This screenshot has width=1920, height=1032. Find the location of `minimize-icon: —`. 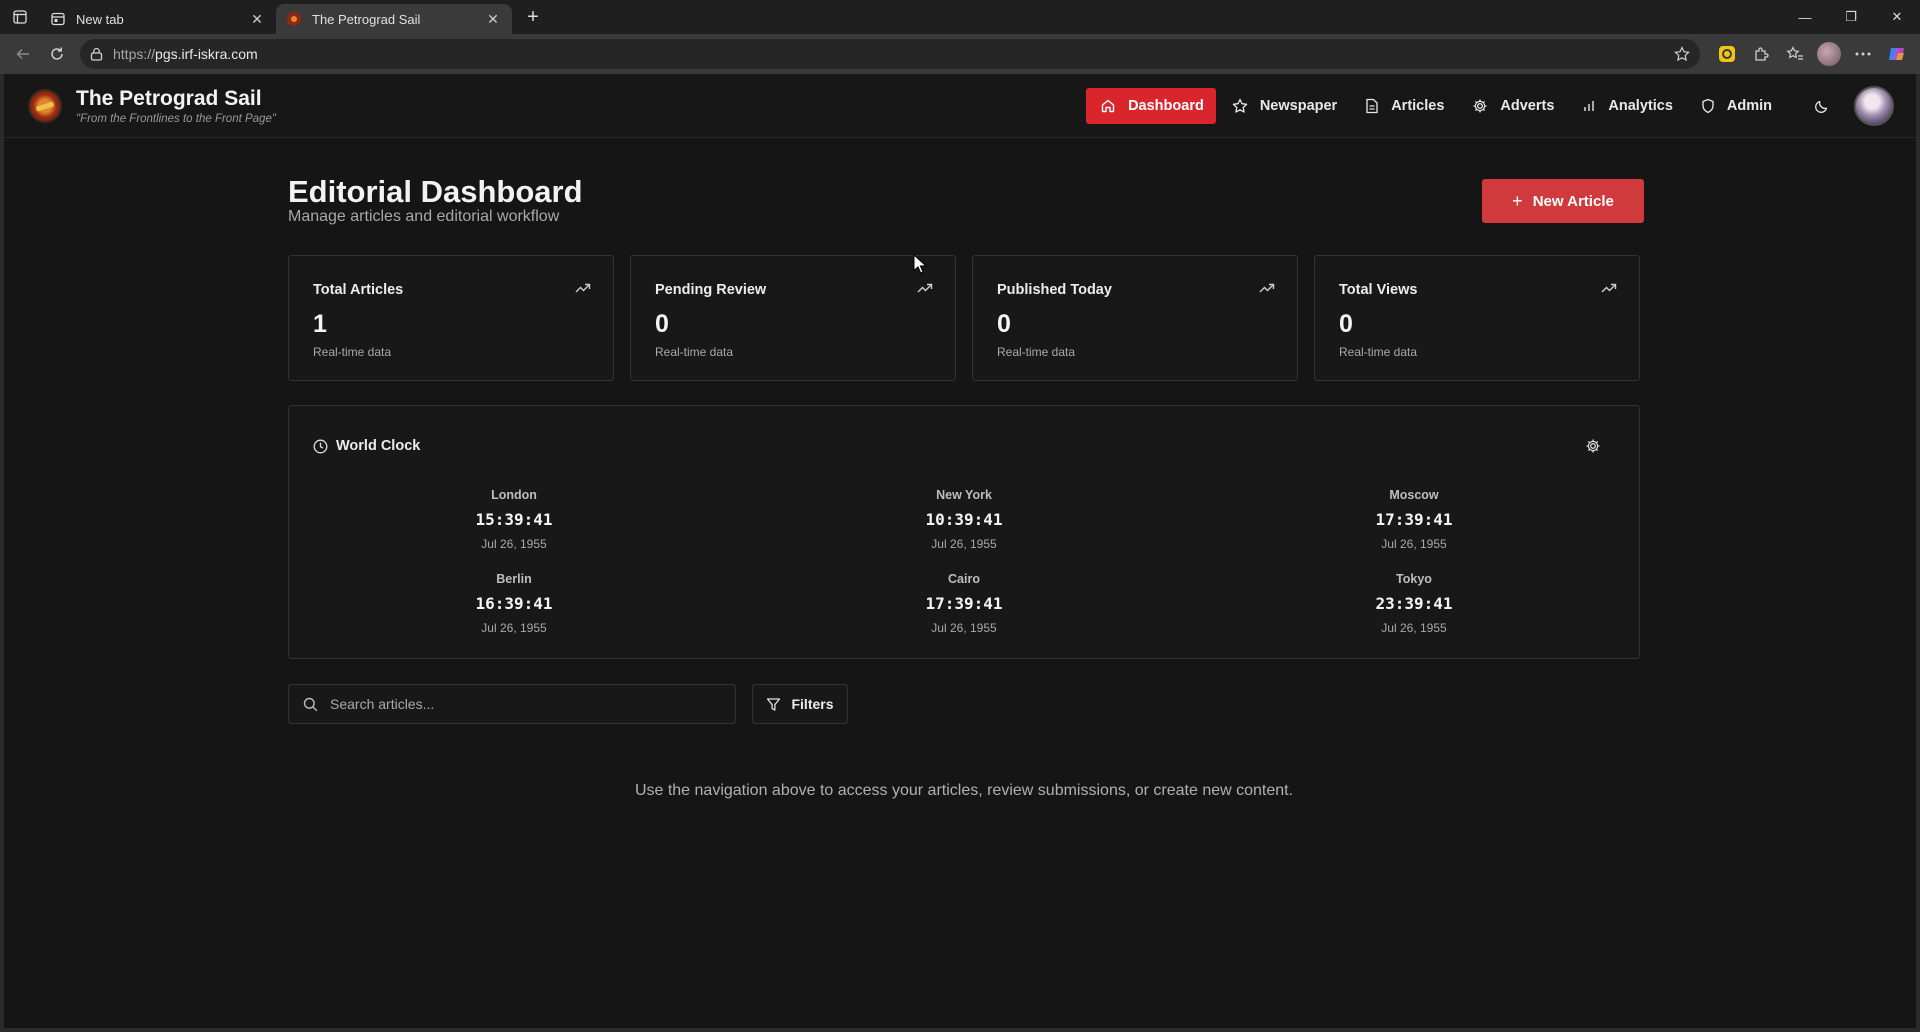

minimize-icon: — is located at coordinates (1805, 17).